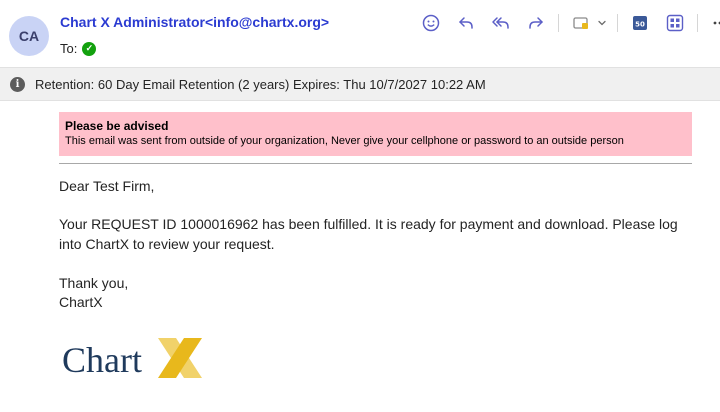  What do you see at coordinates (69, 48) in the screenshot?
I see `to-label: To:` at bounding box center [69, 48].